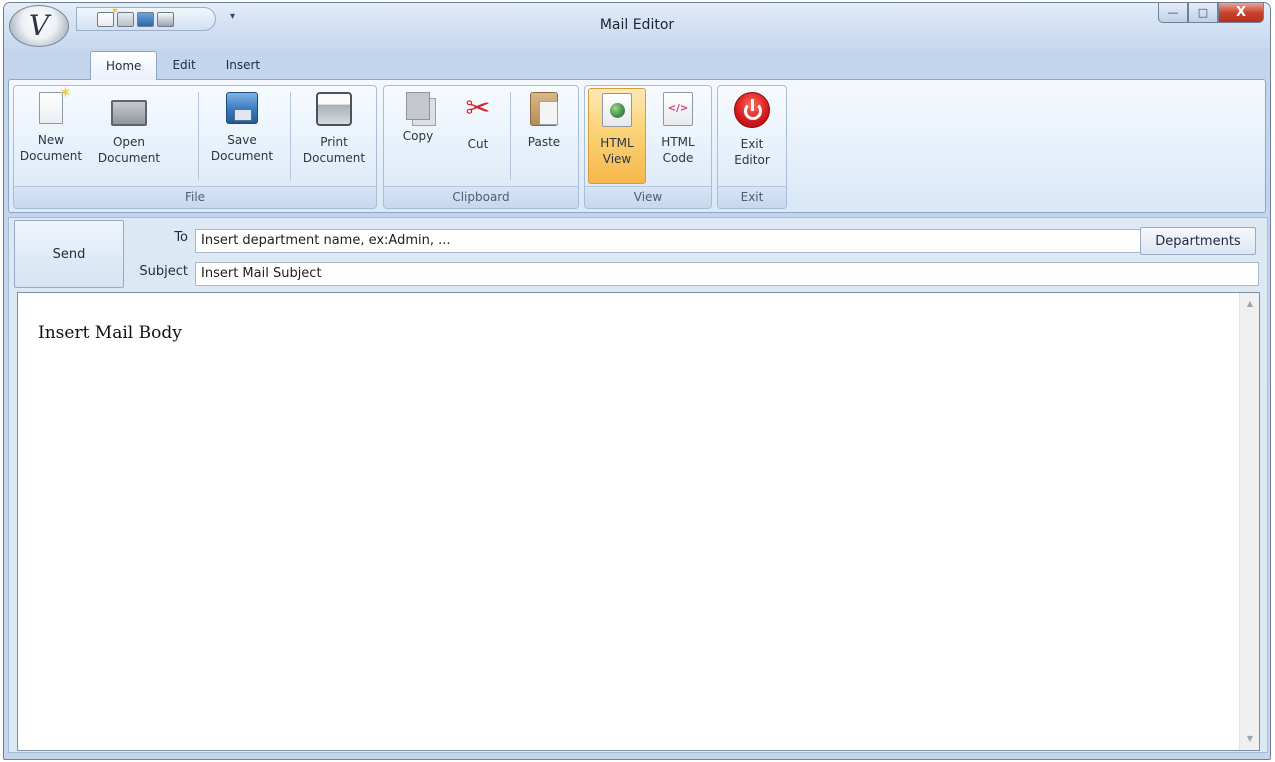  I want to click on clipboard-group-label: Clipboard, so click(481, 197).